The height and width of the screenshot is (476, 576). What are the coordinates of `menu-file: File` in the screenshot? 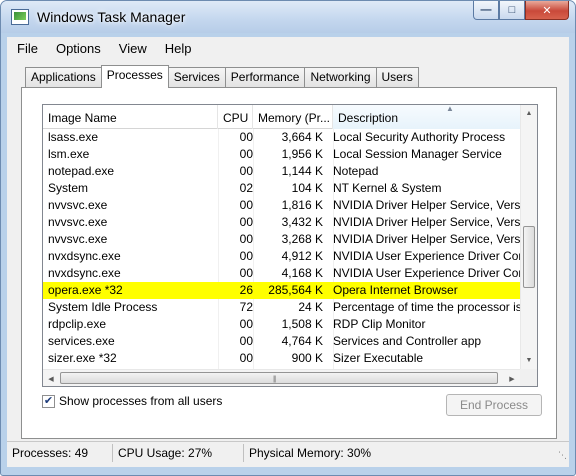 It's located at (27, 48).